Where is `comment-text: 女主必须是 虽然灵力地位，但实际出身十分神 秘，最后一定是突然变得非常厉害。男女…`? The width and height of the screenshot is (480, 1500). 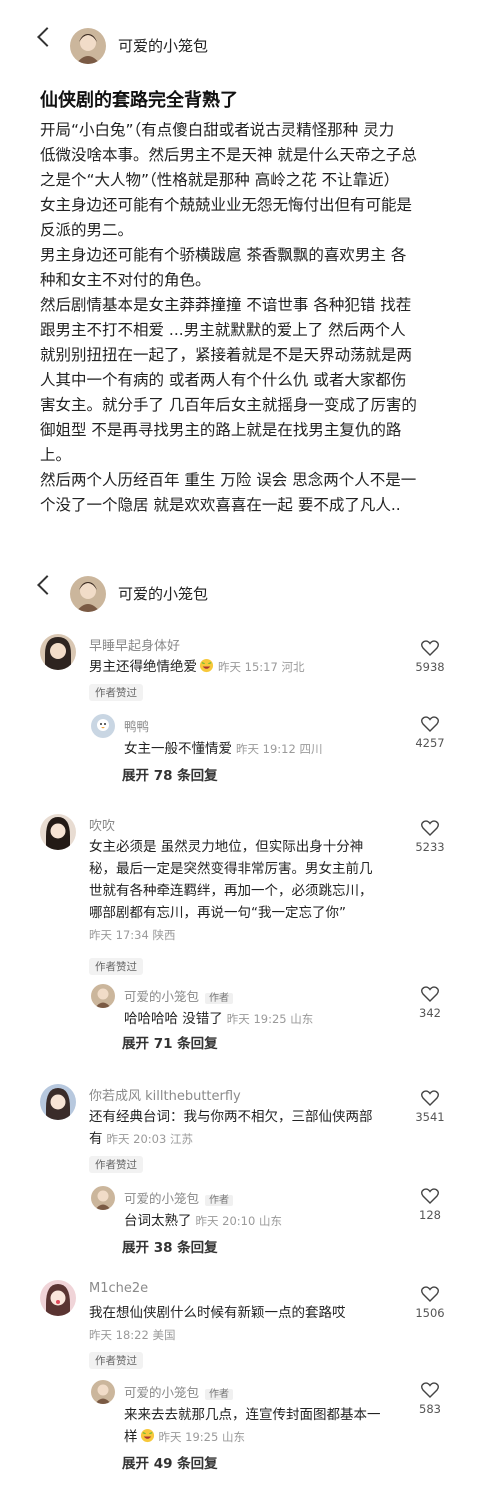 comment-text: 女主必须是 虽然灵力地位，但实际出身十分神 秘，最后一定是突然变得非常厉害。男女… is located at coordinates (244, 891).